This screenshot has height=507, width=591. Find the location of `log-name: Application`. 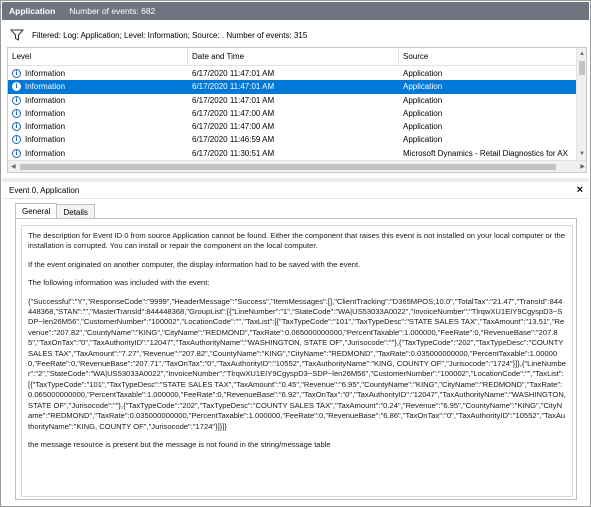

log-name: Application is located at coordinates (32, 11).